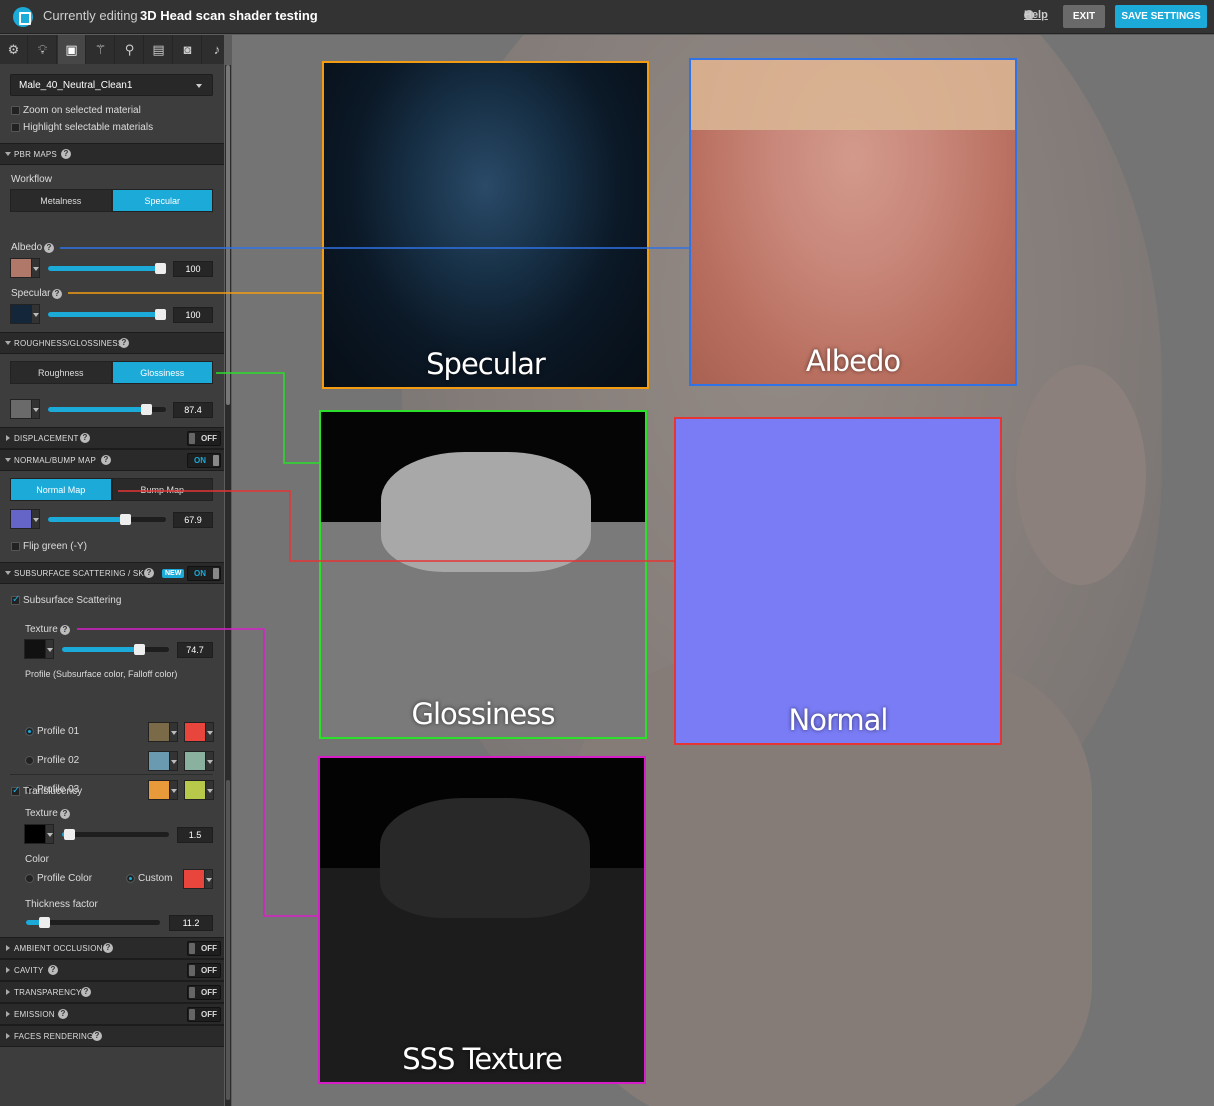 This screenshot has height=1106, width=1214. Describe the element at coordinates (112, 343) in the screenshot. I see `section-roughness-glossiness: ROUGHNESS/GLOSSINESS ?` at that location.